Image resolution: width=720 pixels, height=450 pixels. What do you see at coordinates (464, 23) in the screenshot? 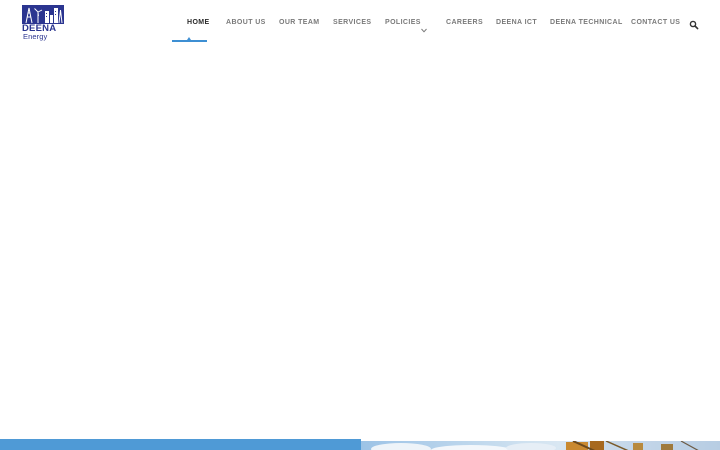
I see `nav-item-careers: CAREERS` at bounding box center [464, 23].